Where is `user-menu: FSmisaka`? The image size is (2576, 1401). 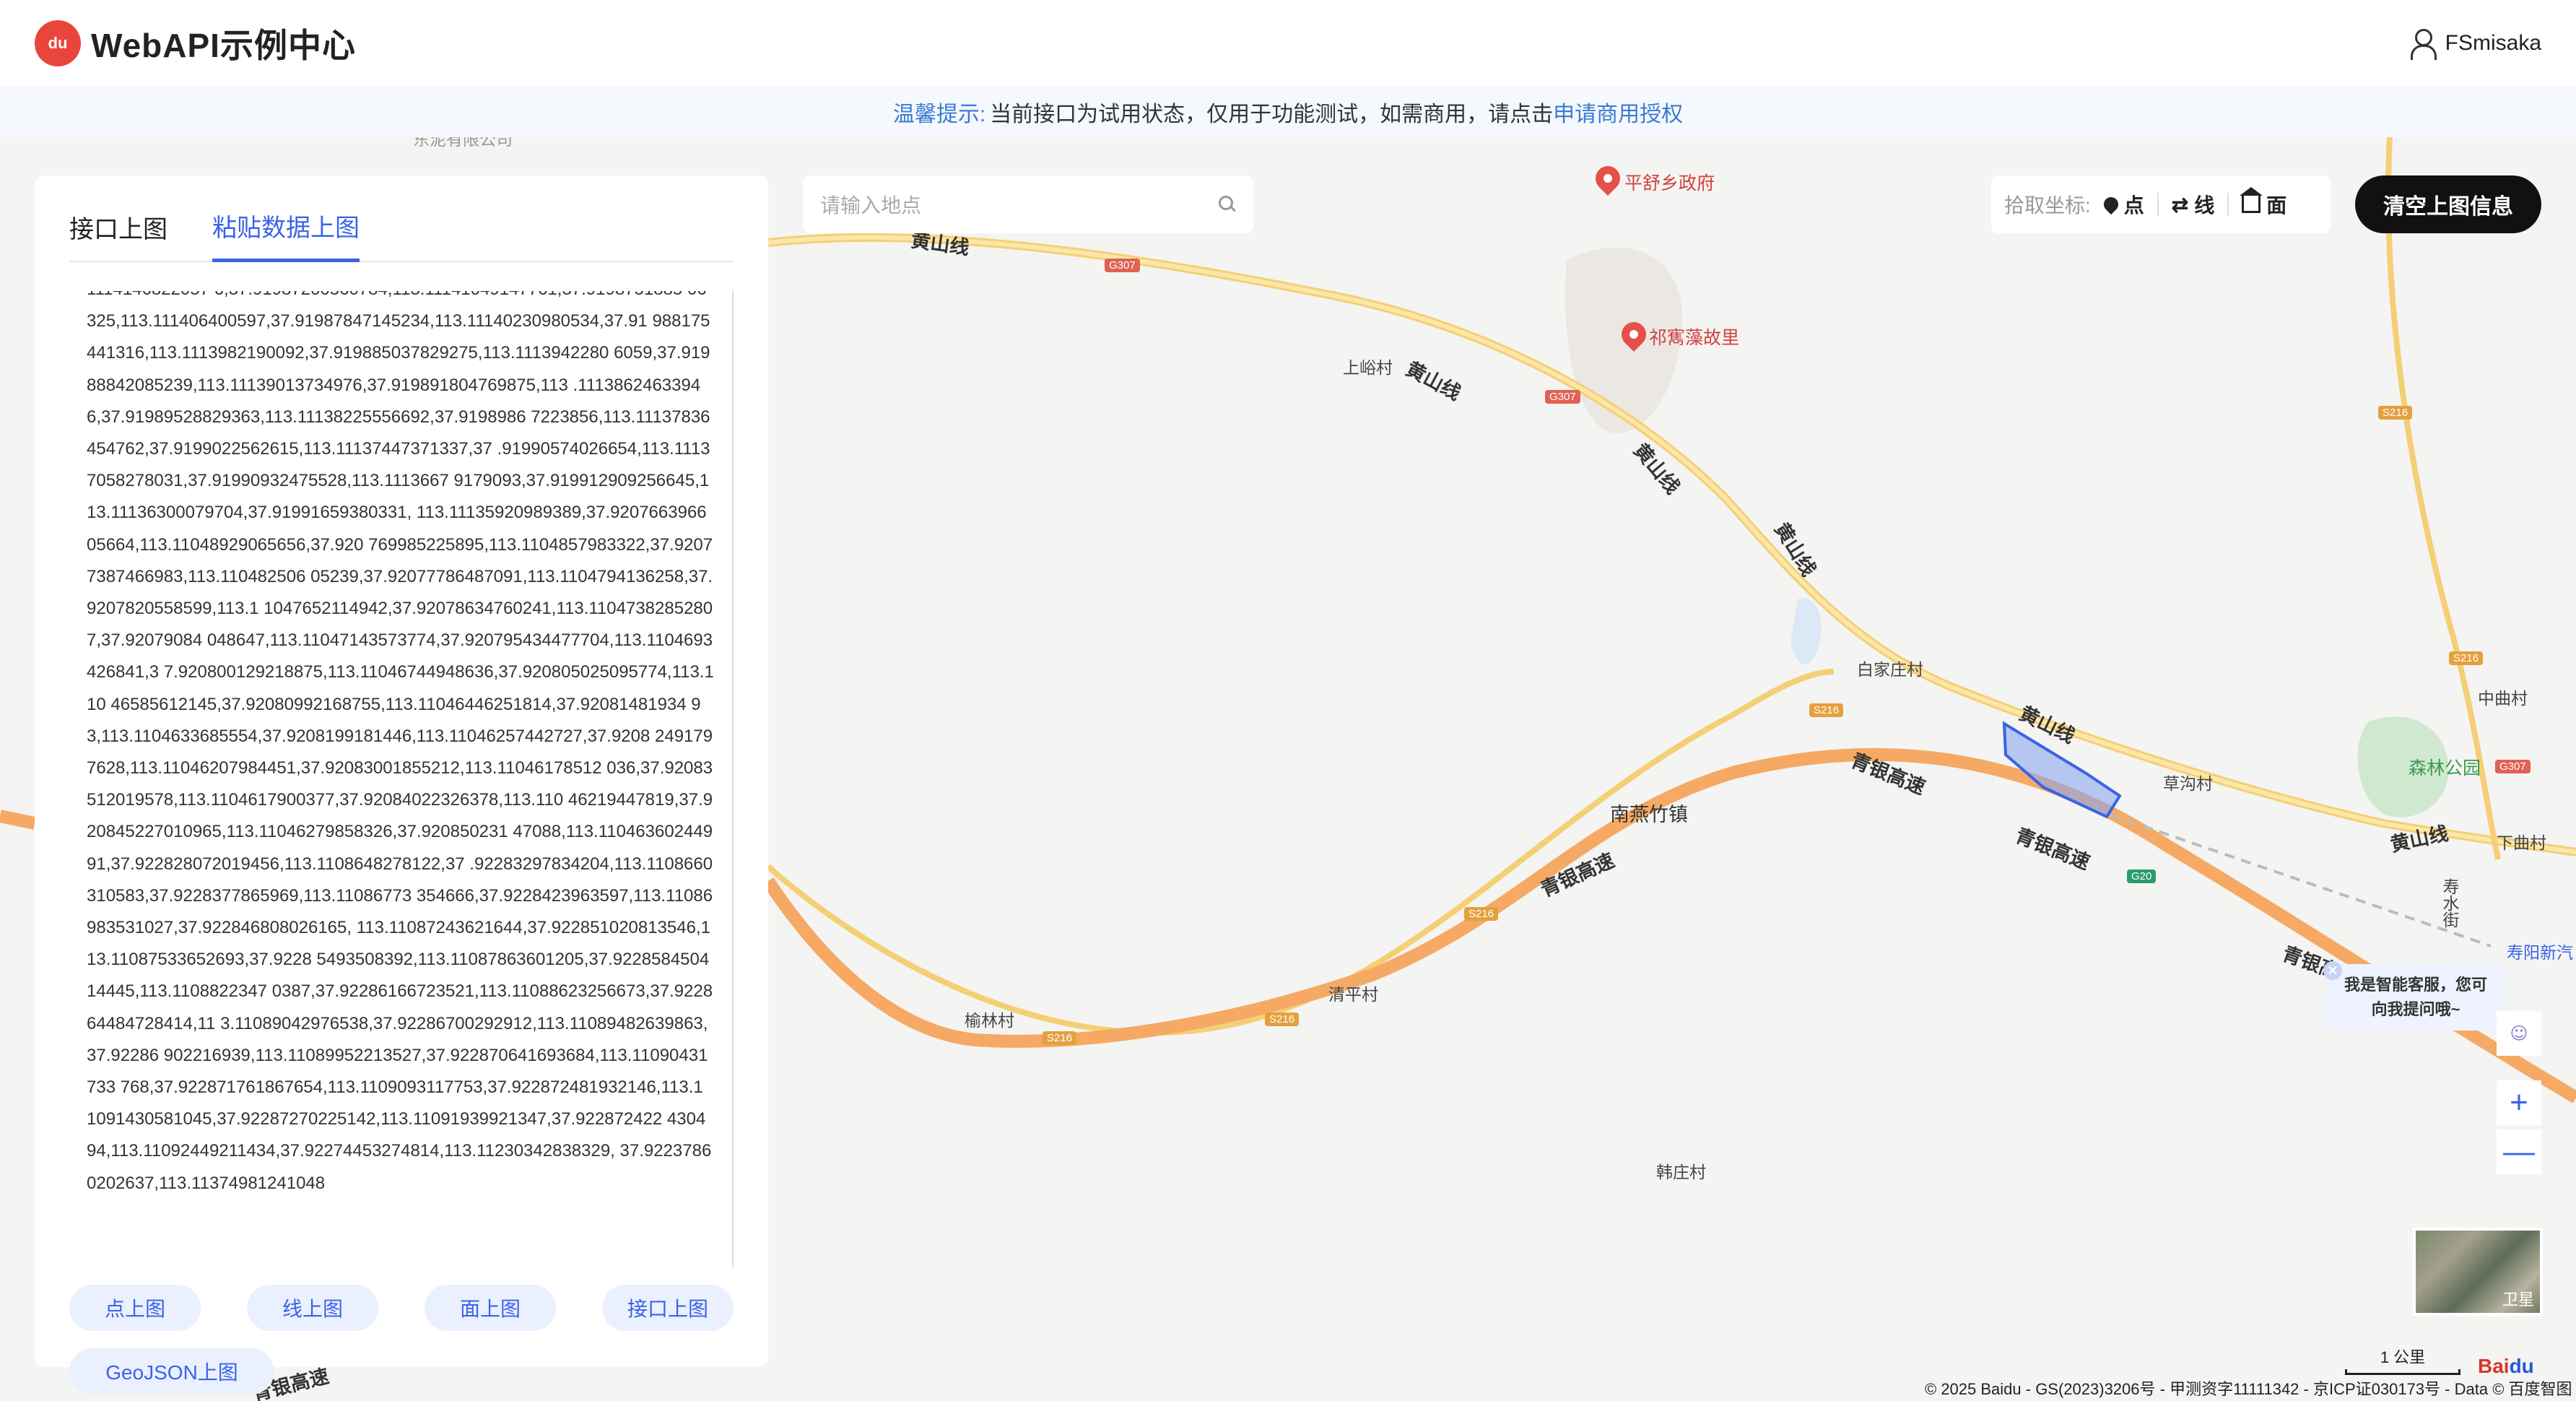 user-menu: FSmisaka is located at coordinates (2475, 44).